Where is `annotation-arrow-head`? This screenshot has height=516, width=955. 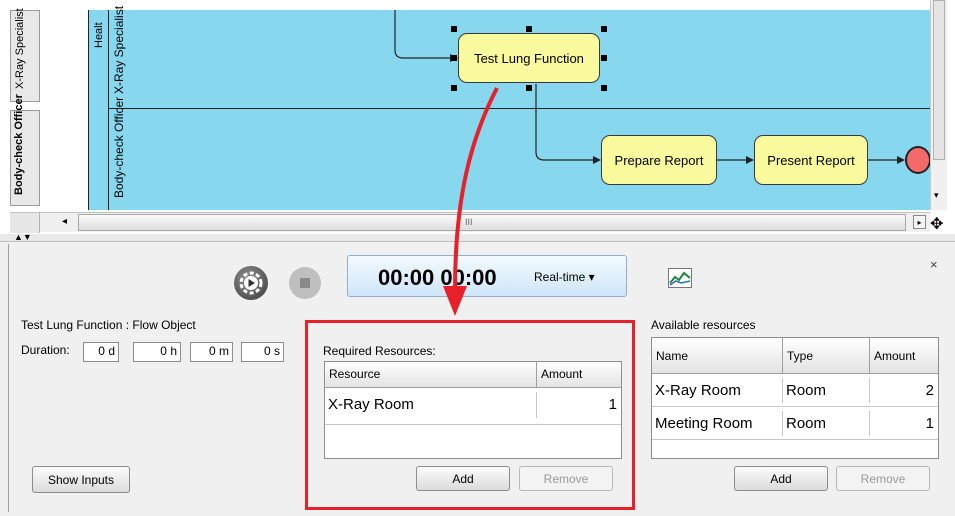 annotation-arrow-head is located at coordinates (455, 301).